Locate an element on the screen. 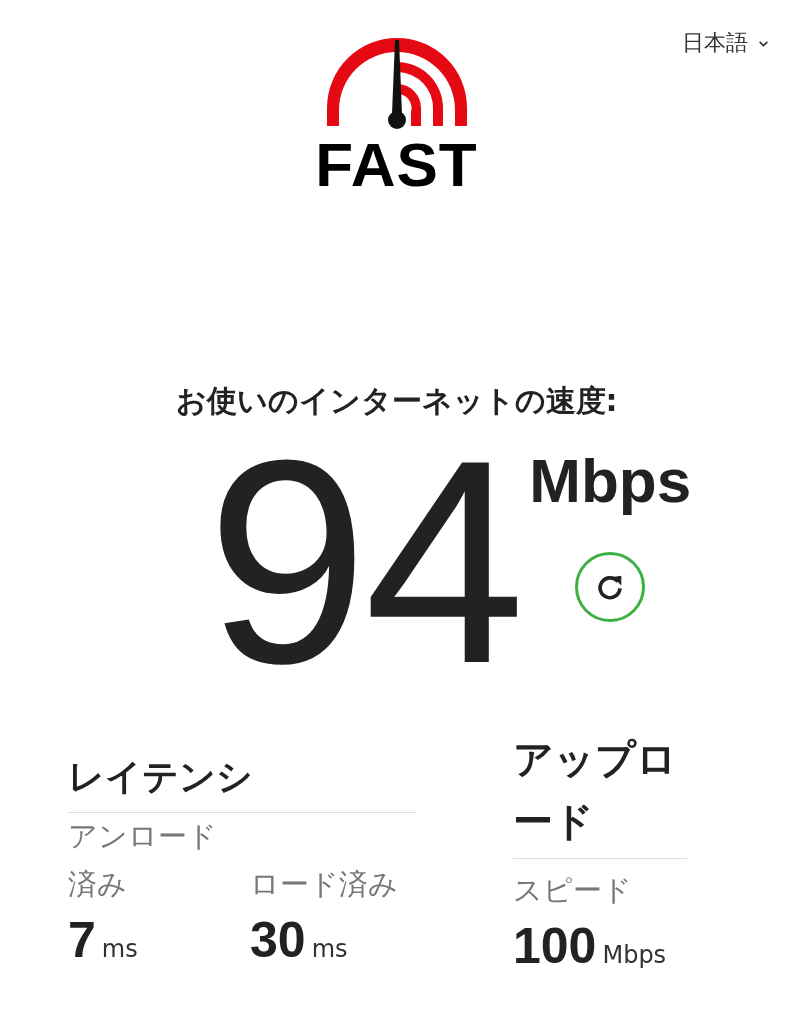 The width and height of the screenshot is (793, 1024). metric-label: スピード is located at coordinates (573, 890).